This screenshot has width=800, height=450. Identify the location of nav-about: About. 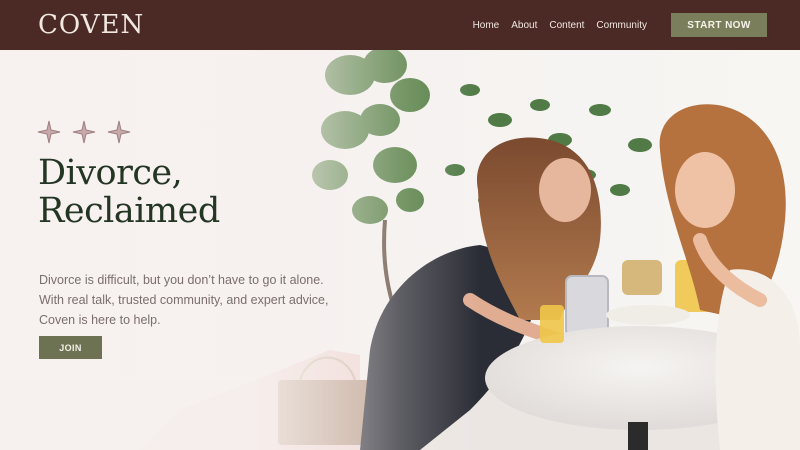
(524, 25).